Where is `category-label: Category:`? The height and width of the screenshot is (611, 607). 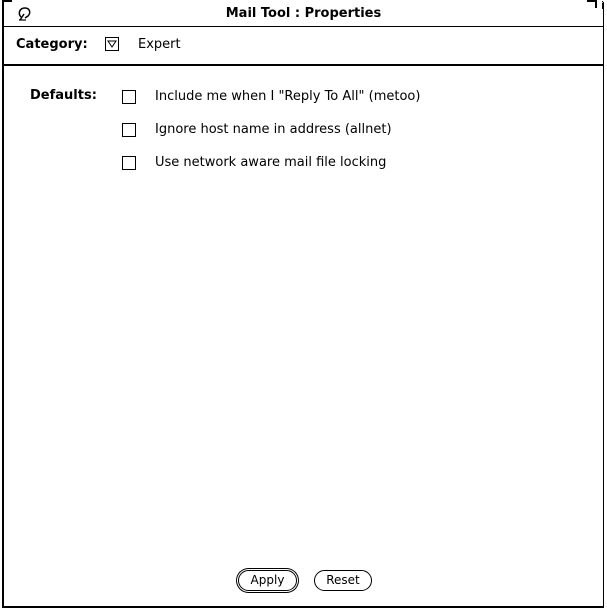 category-label: Category: is located at coordinates (52, 44).